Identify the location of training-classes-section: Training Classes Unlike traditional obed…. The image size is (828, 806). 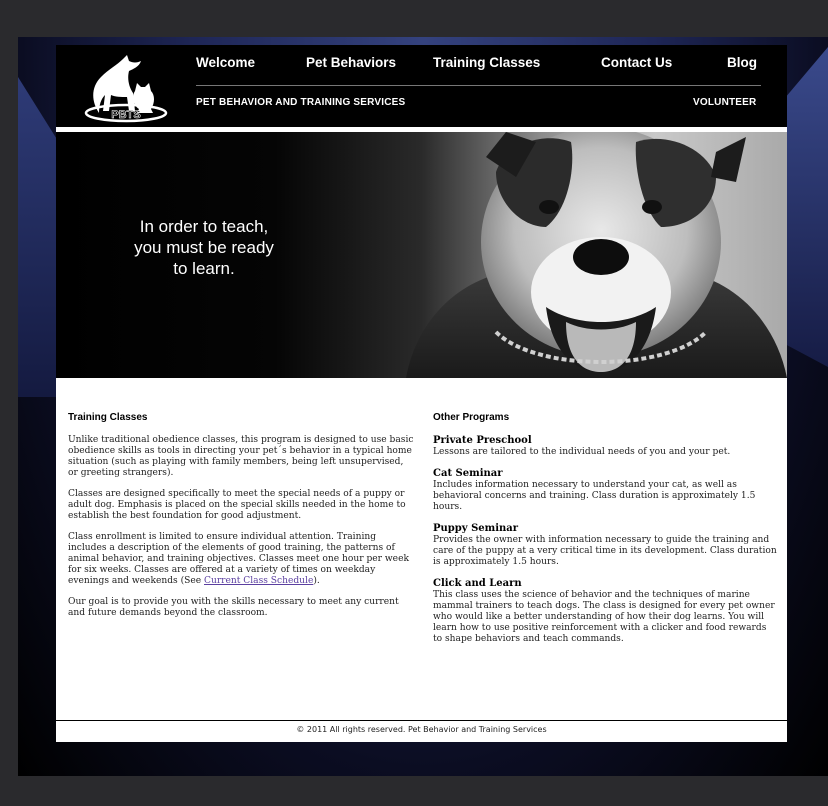
(241, 520).